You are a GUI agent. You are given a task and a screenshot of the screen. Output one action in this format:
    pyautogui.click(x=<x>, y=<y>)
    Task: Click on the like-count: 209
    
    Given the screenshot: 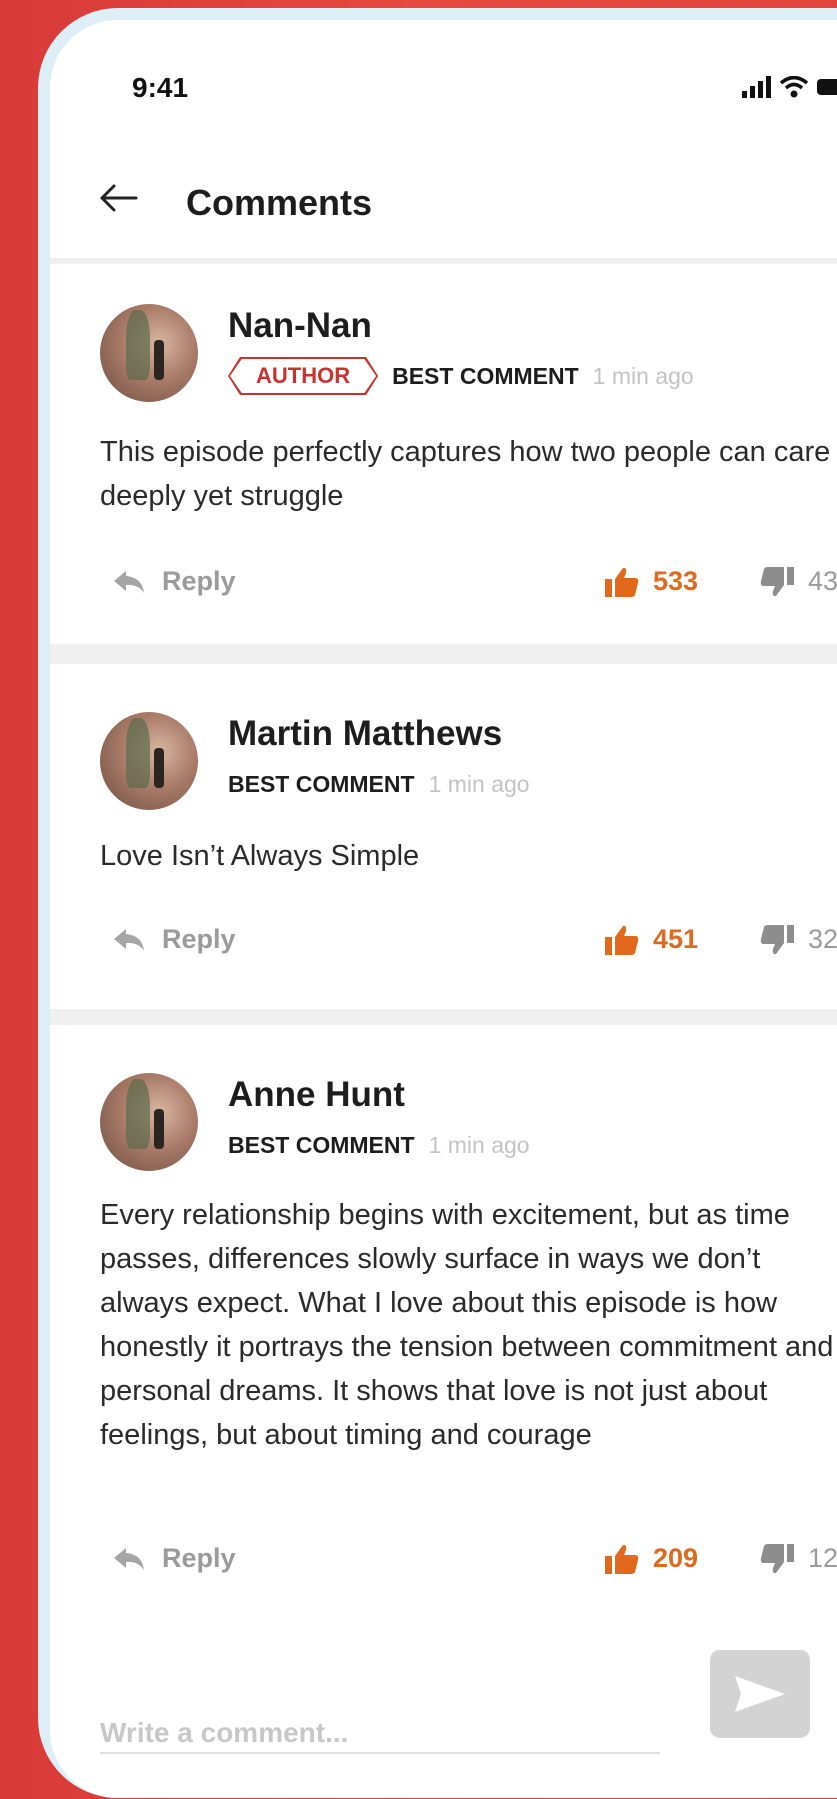 What is the action you would take?
    pyautogui.click(x=675, y=1558)
    